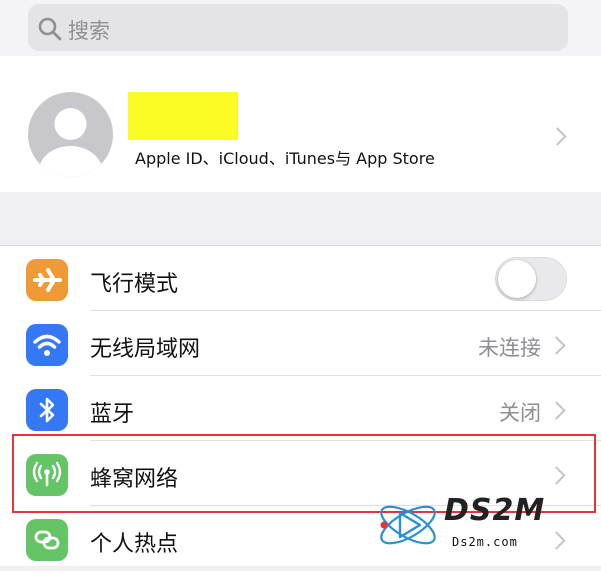 This screenshot has height=571, width=601. I want to click on settings-row-label: 无线局域网, so click(145, 349).